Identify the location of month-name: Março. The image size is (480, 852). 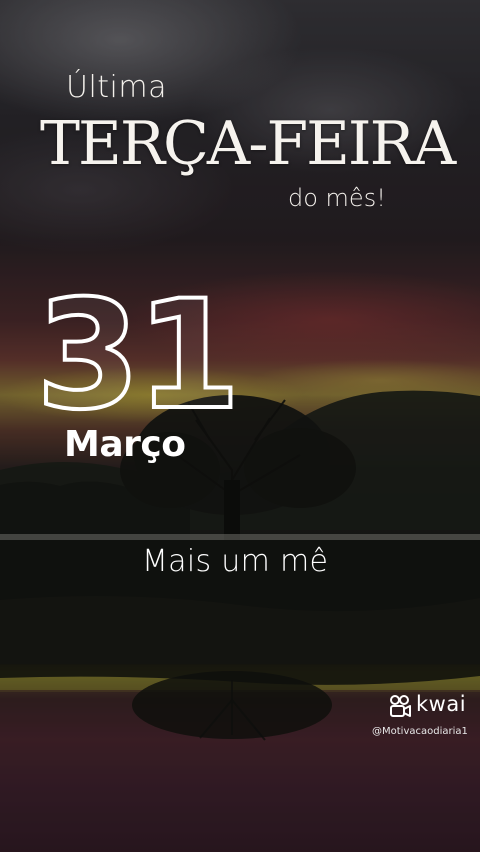
(125, 444).